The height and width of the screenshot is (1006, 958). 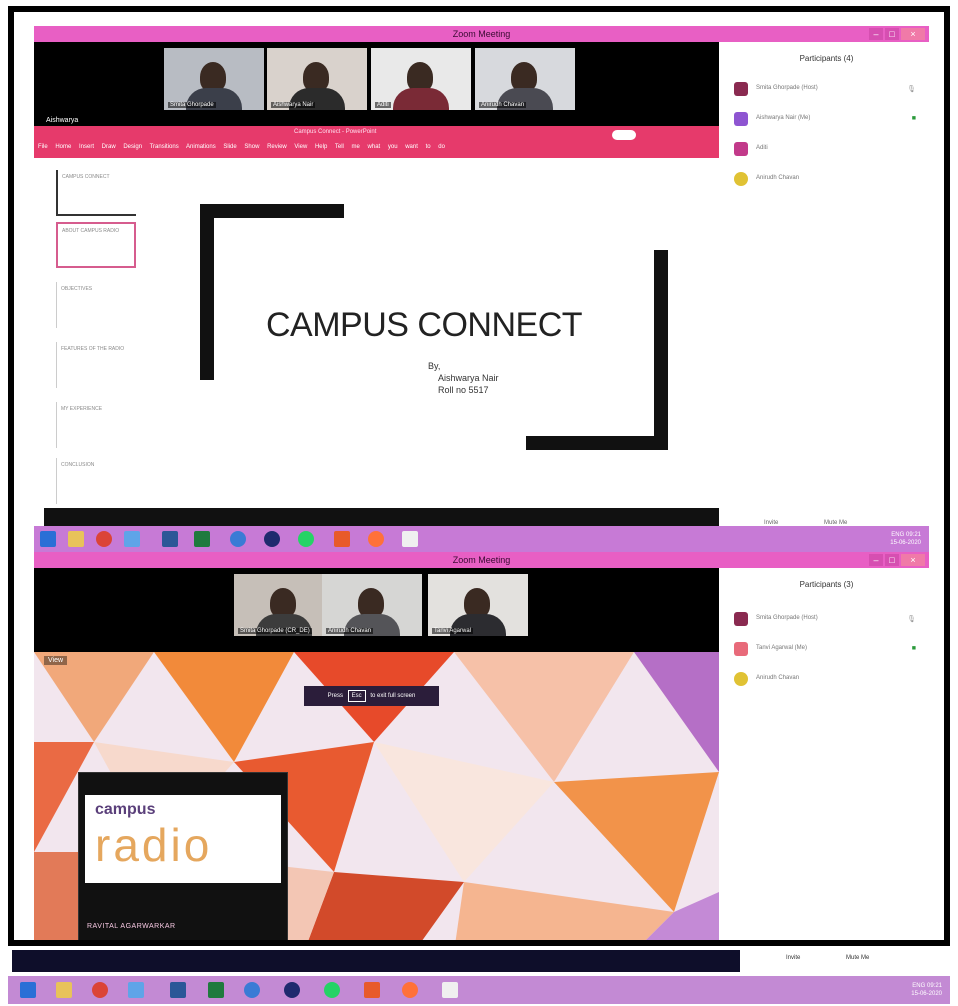 I want to click on logo-campus-text: campus, so click(x=125, y=809).